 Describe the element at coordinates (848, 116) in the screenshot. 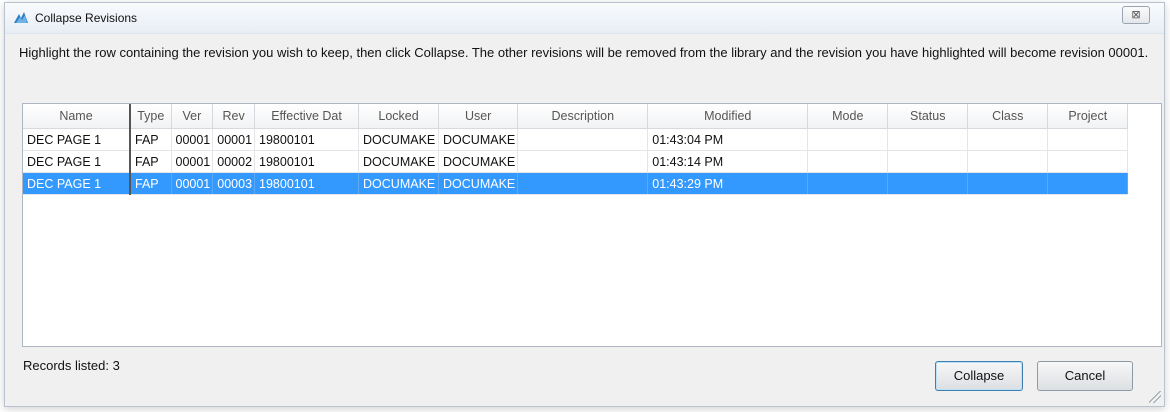

I see `column-header-mode: Mode` at that location.